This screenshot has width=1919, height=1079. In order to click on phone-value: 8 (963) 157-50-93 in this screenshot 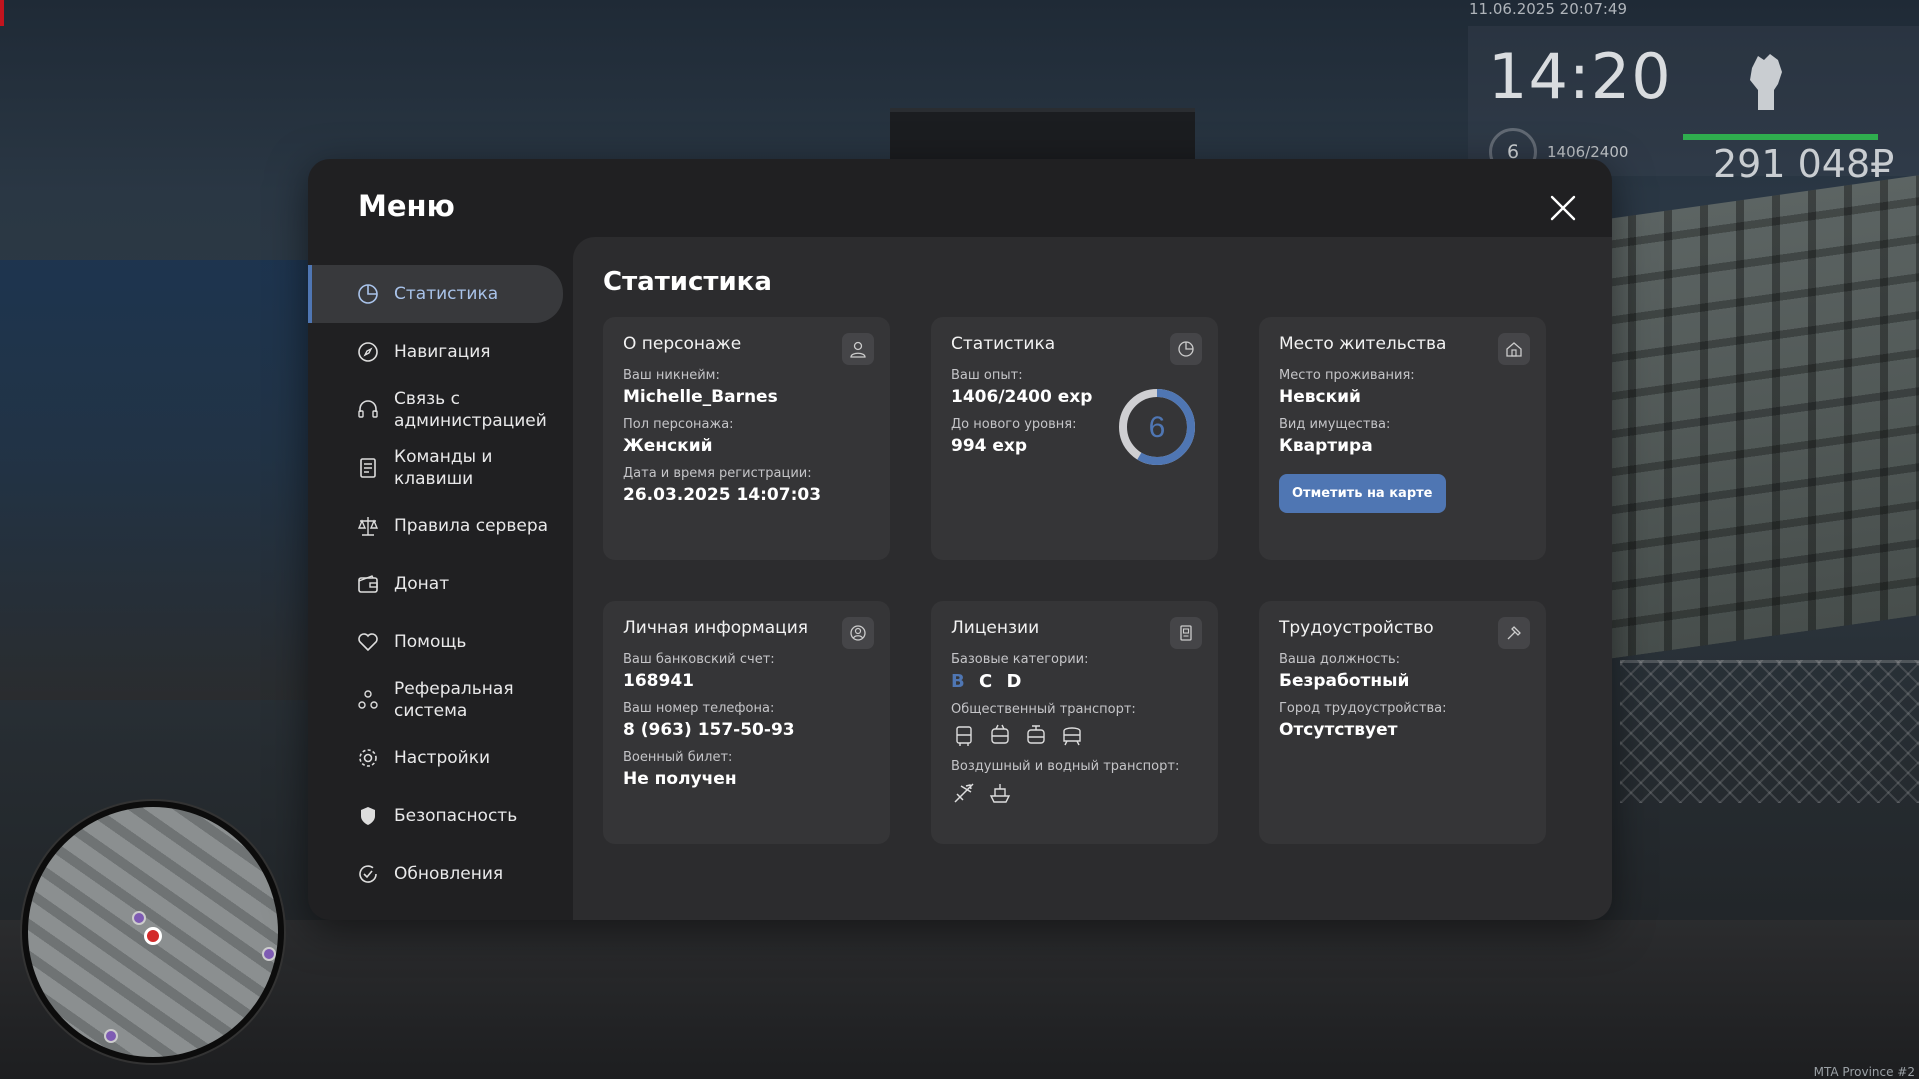, I will do `click(709, 730)`.